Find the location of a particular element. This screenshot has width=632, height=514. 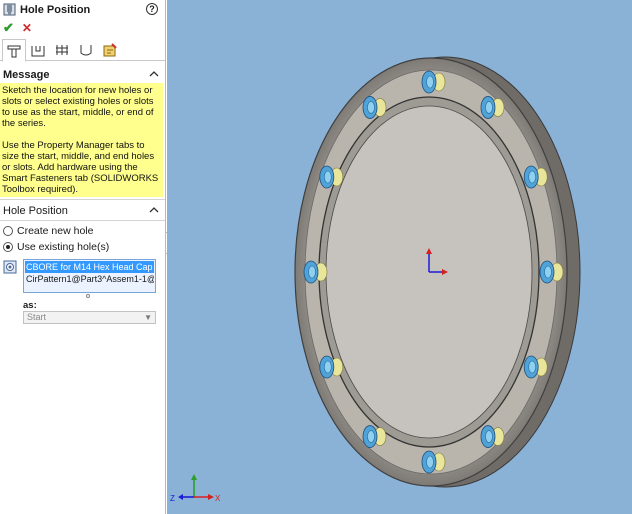

pm-tabbar is located at coordinates (82, 50).